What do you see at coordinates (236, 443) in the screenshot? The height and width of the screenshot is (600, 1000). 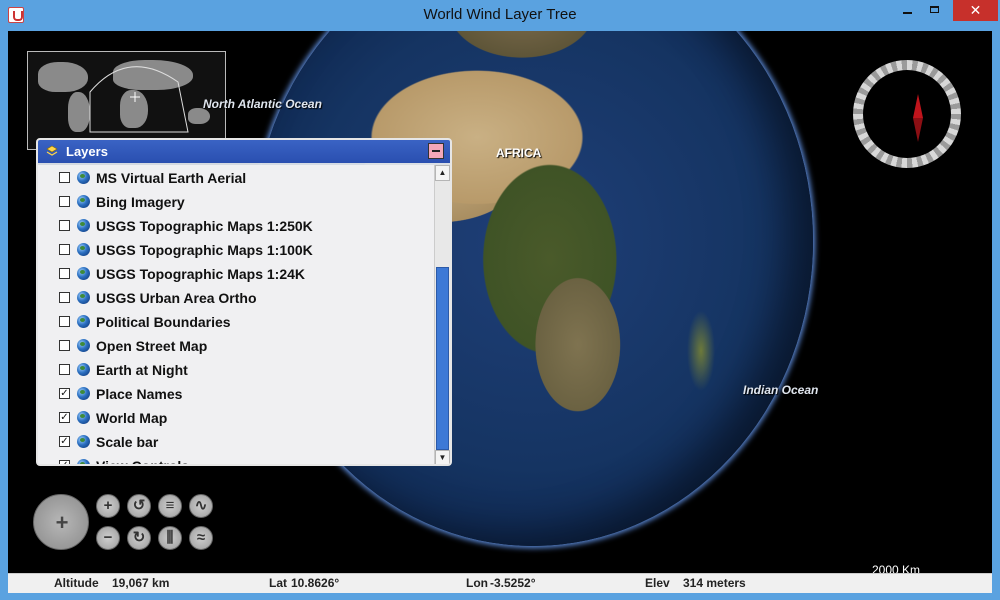 I see `layer-row: ✓ Scale bar` at bounding box center [236, 443].